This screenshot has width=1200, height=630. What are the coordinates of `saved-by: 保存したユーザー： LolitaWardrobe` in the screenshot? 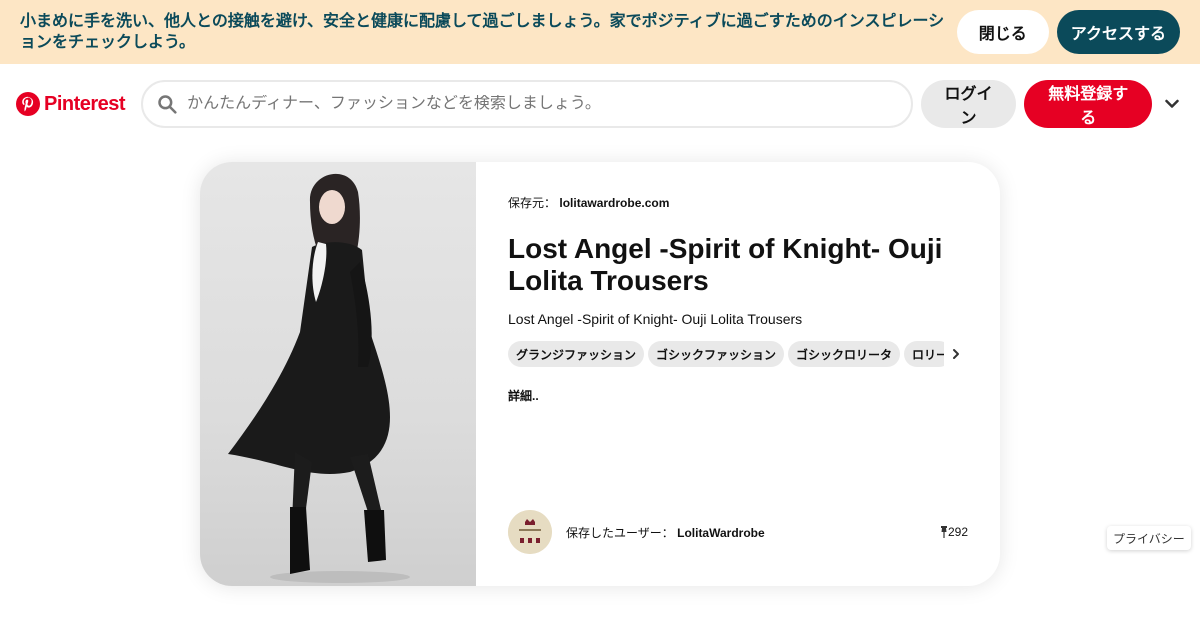 It's located at (753, 532).